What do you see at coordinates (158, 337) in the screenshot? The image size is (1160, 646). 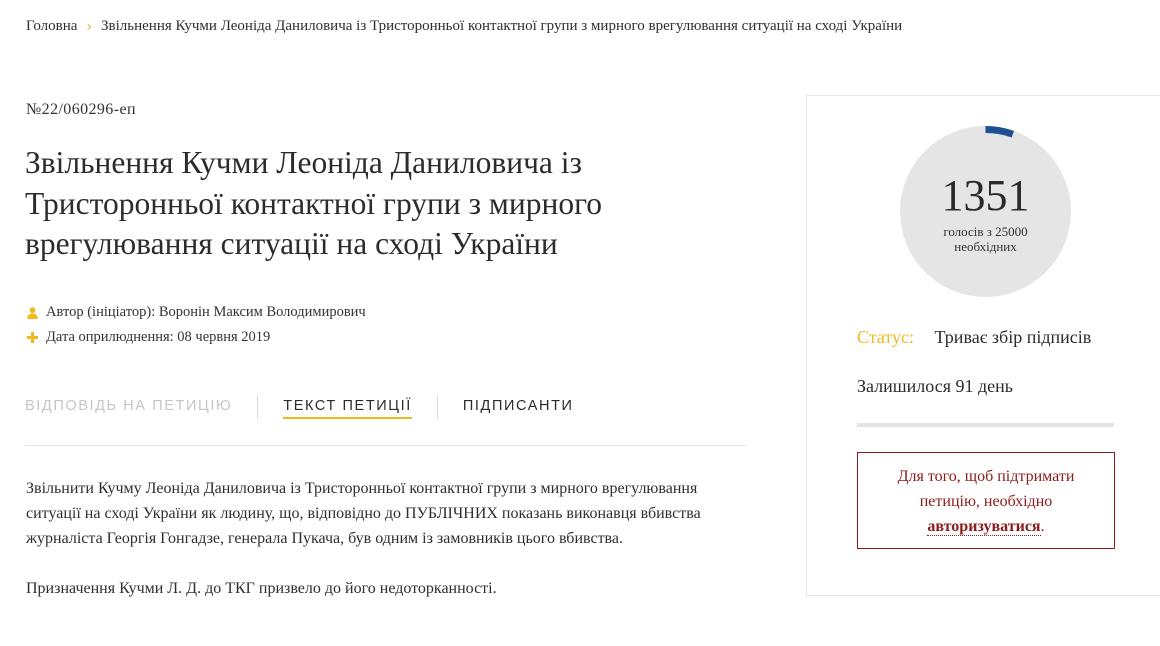 I see `publish-date-text: Дата оприлюднення: 08 червня 2019` at bounding box center [158, 337].